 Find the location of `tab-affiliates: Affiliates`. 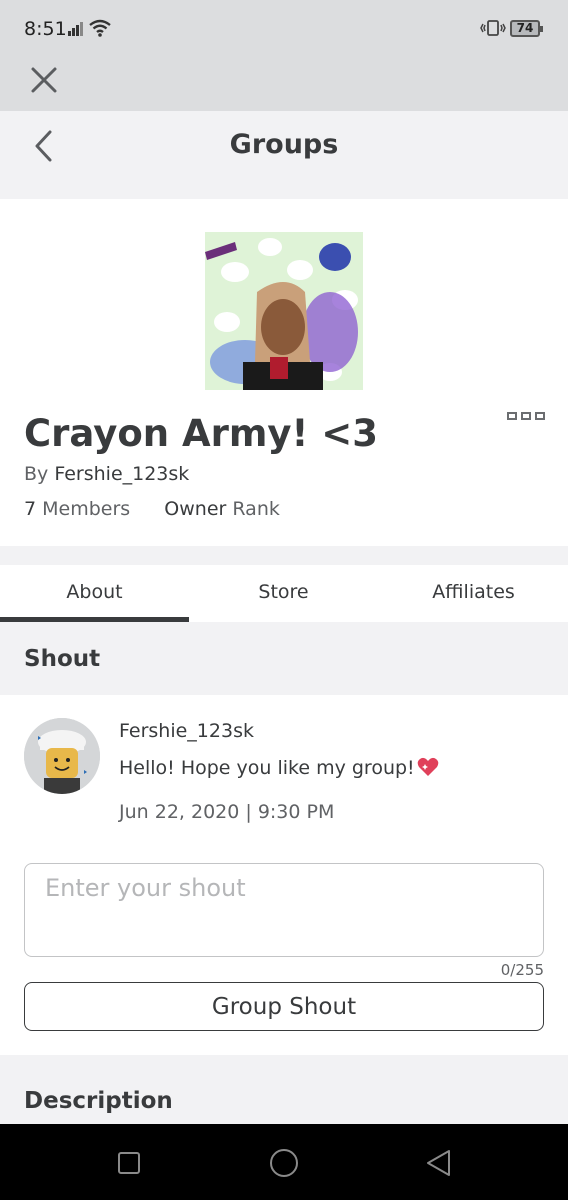

tab-affiliates: Affiliates is located at coordinates (473, 593).